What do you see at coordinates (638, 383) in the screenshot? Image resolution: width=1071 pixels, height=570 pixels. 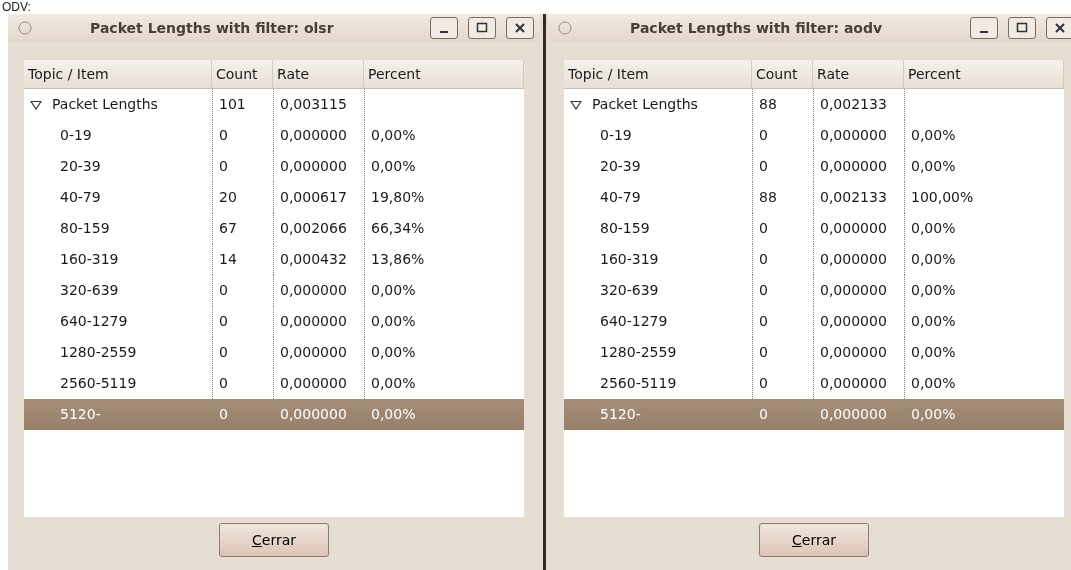 I see `tree-item-label: 2560-5119` at bounding box center [638, 383].